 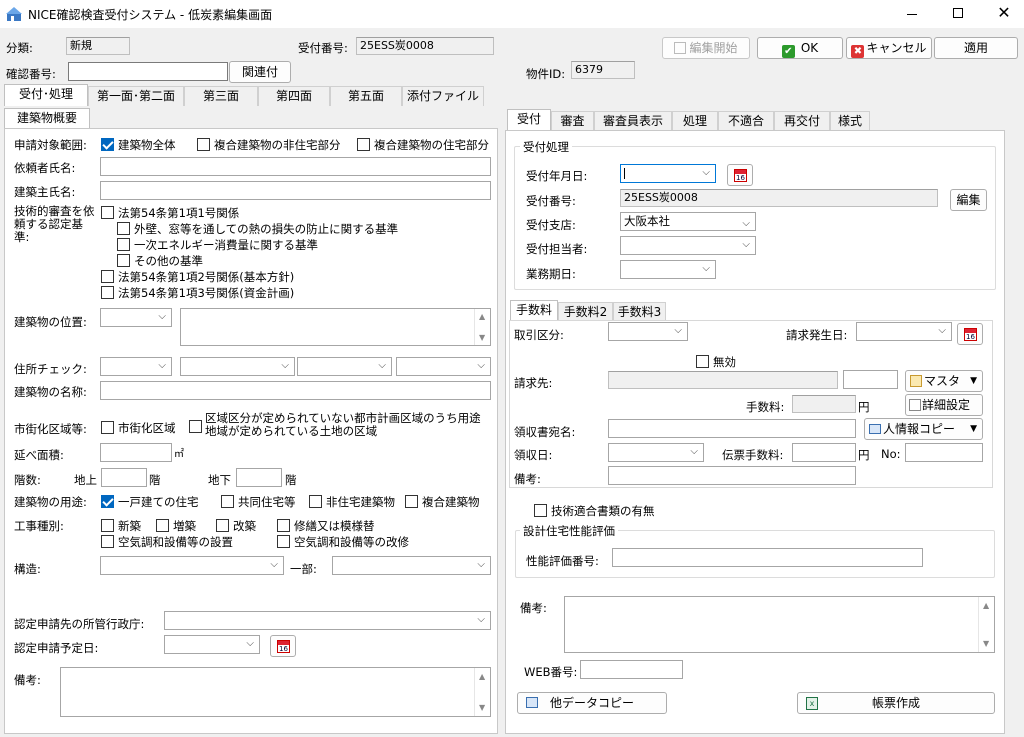 I want to click on koji-opt-kaichiku: 改築, so click(x=236, y=526).